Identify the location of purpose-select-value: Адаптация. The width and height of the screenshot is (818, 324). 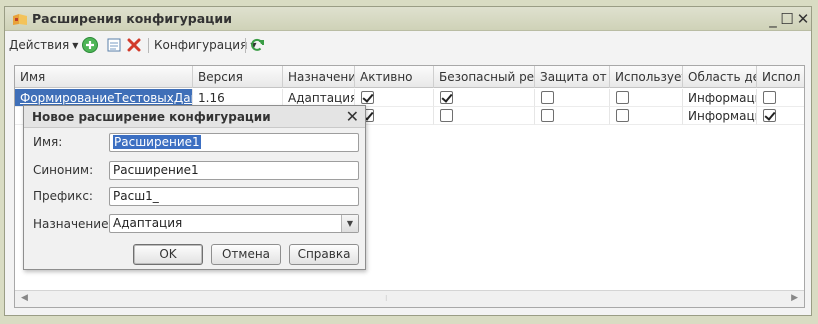
(148, 223).